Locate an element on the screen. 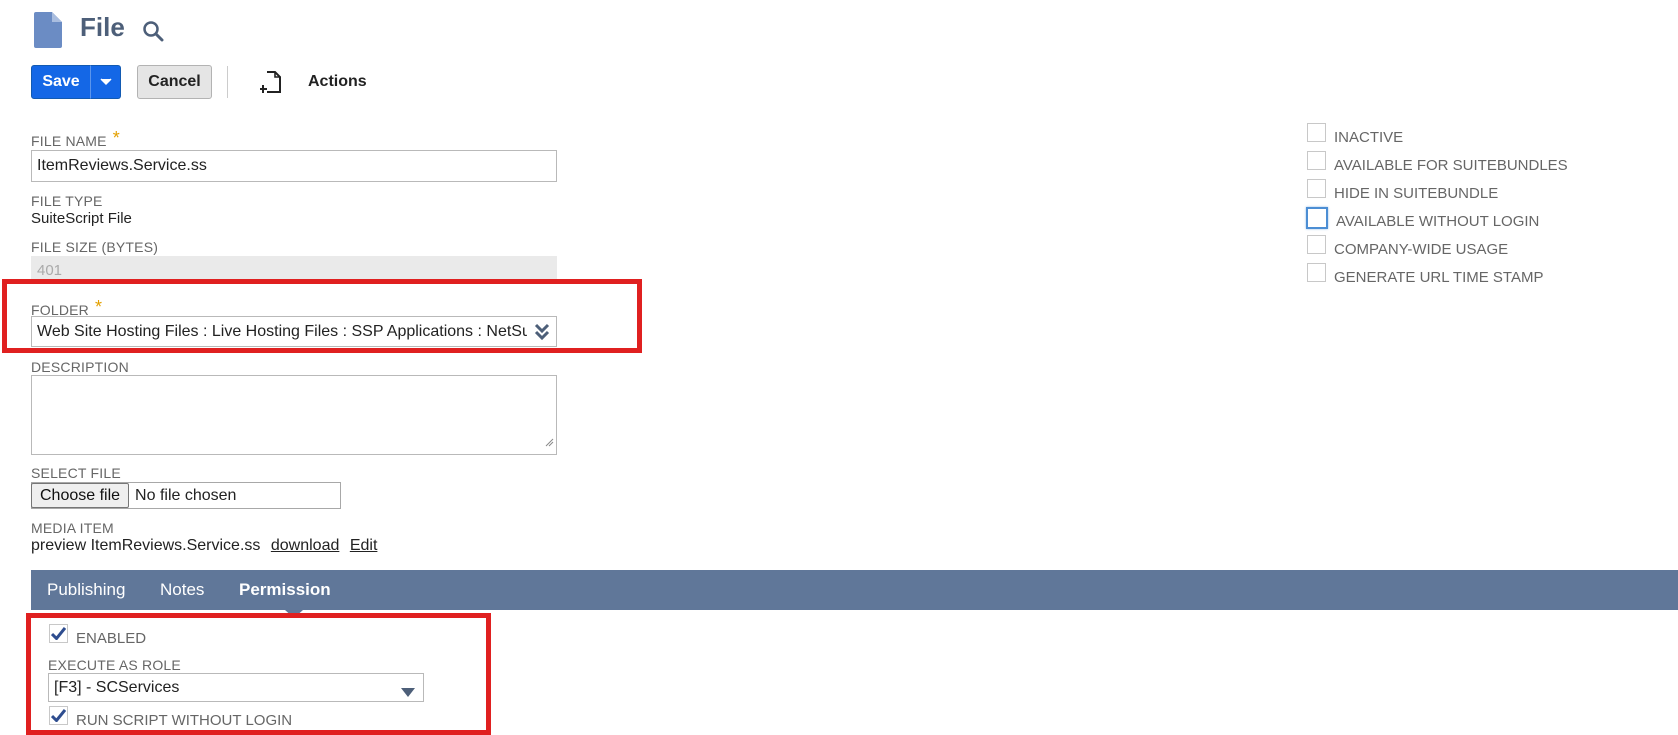 Image resolution: width=1678 pixels, height=735 pixels. checkbox-row-suitebundles: AVAILABLE FOR SUITEBUNDLES is located at coordinates (1437, 162).